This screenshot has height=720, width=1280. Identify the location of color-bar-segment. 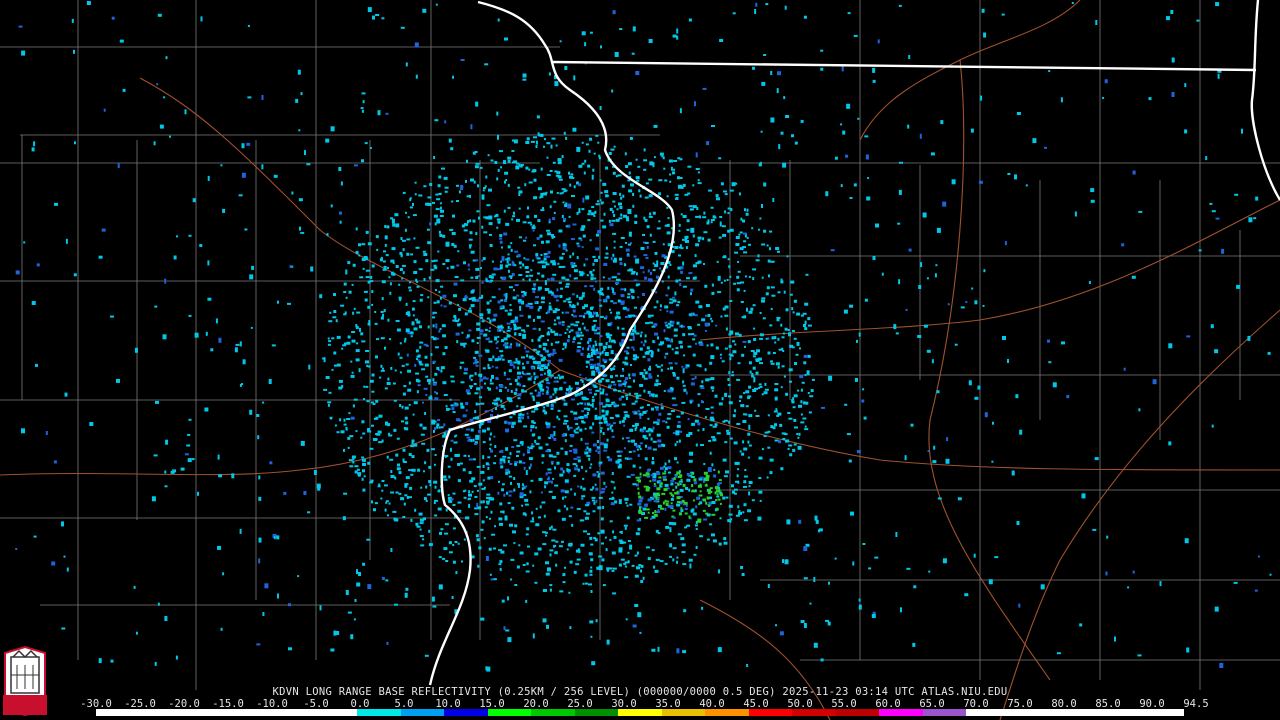
(553, 712).